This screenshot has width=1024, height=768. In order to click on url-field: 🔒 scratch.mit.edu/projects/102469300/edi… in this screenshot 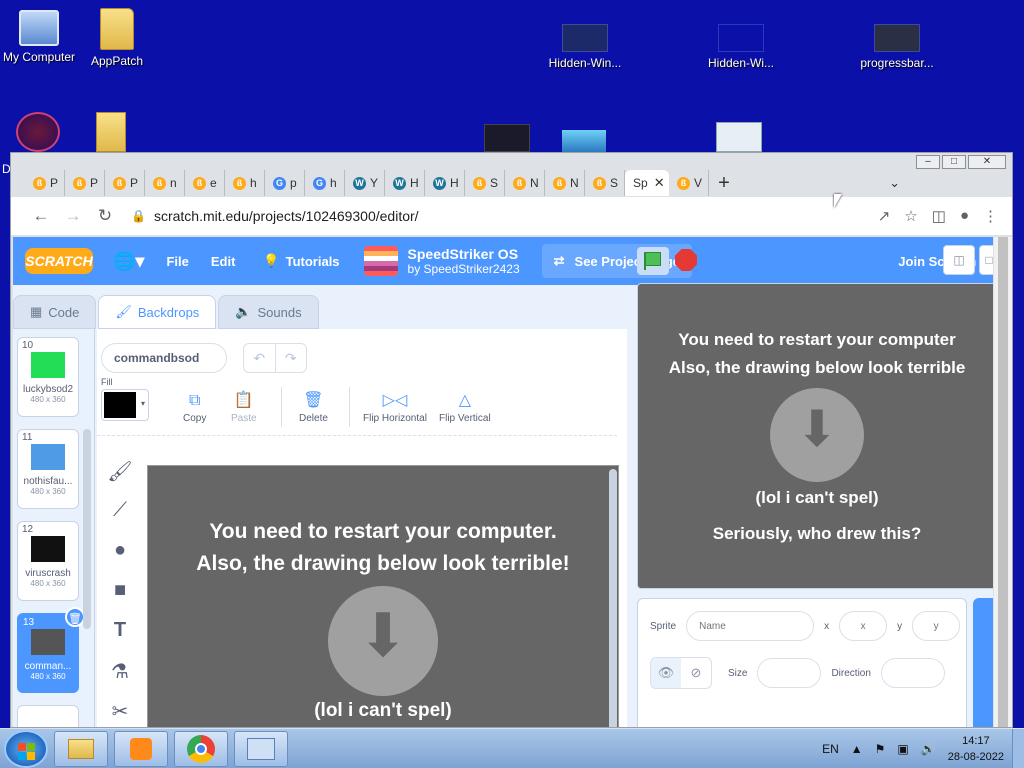, I will do `click(504, 216)`.